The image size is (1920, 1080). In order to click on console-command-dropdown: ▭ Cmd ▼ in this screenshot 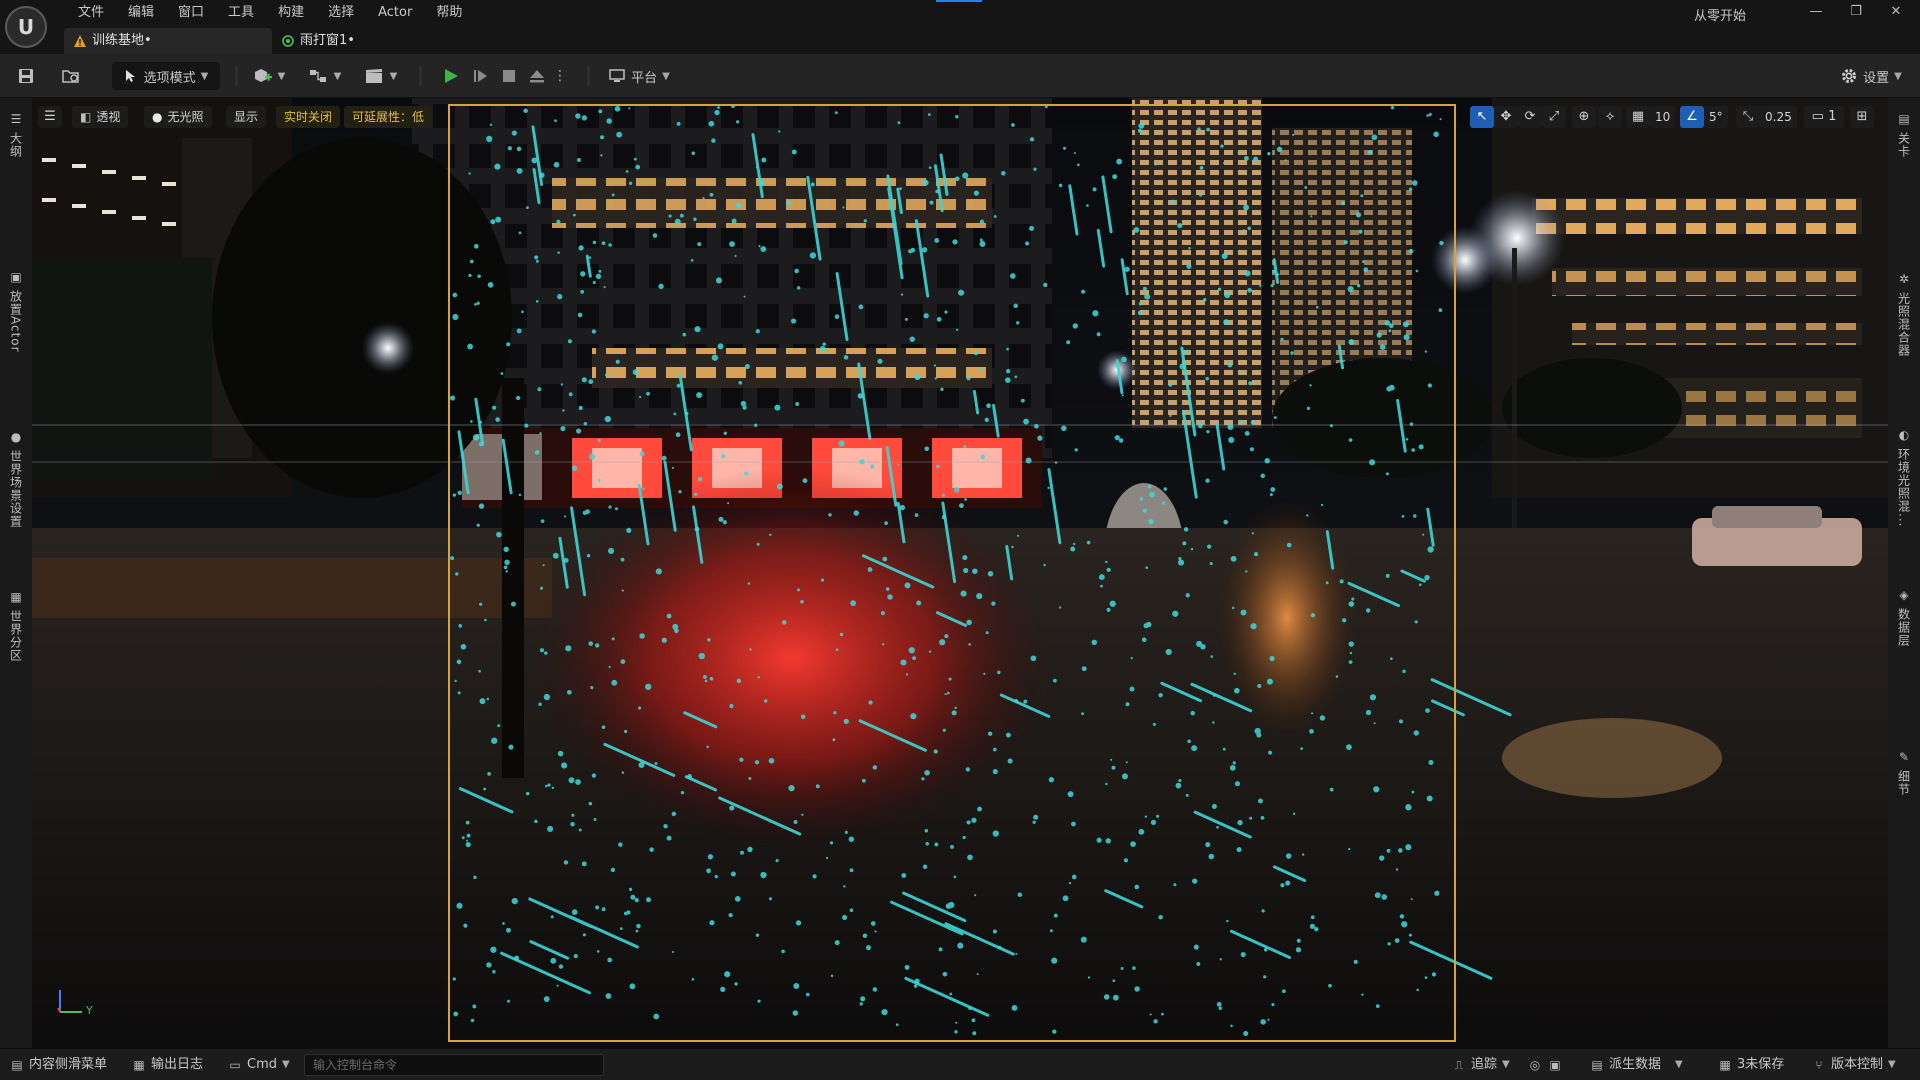, I will do `click(258, 1065)`.